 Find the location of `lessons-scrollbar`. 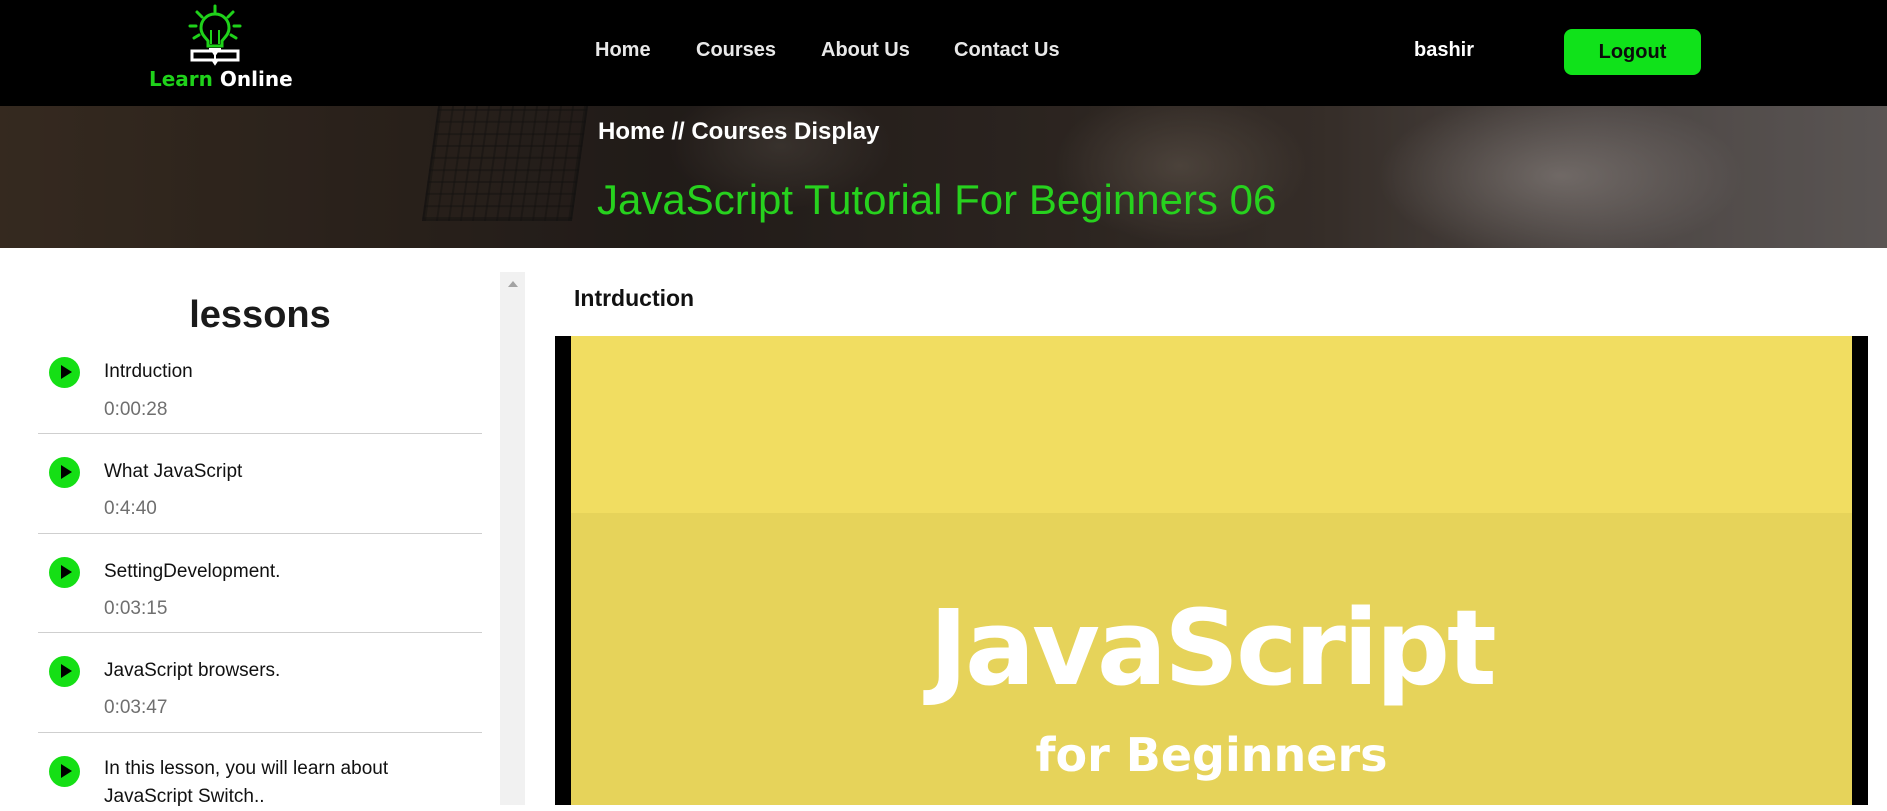

lessons-scrollbar is located at coordinates (512, 538).